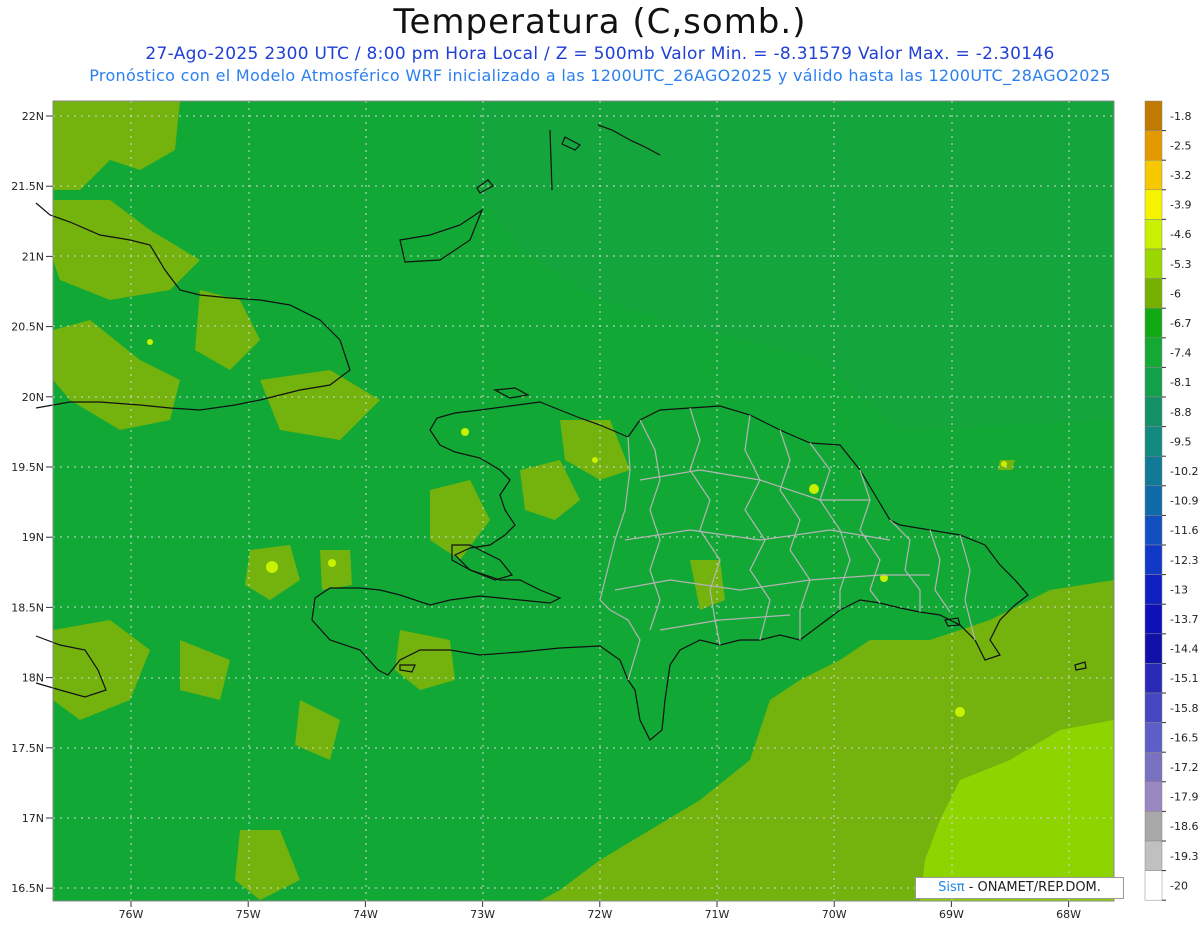 The image size is (1200, 927). I want to click on lon-label: 70W, so click(834, 914).